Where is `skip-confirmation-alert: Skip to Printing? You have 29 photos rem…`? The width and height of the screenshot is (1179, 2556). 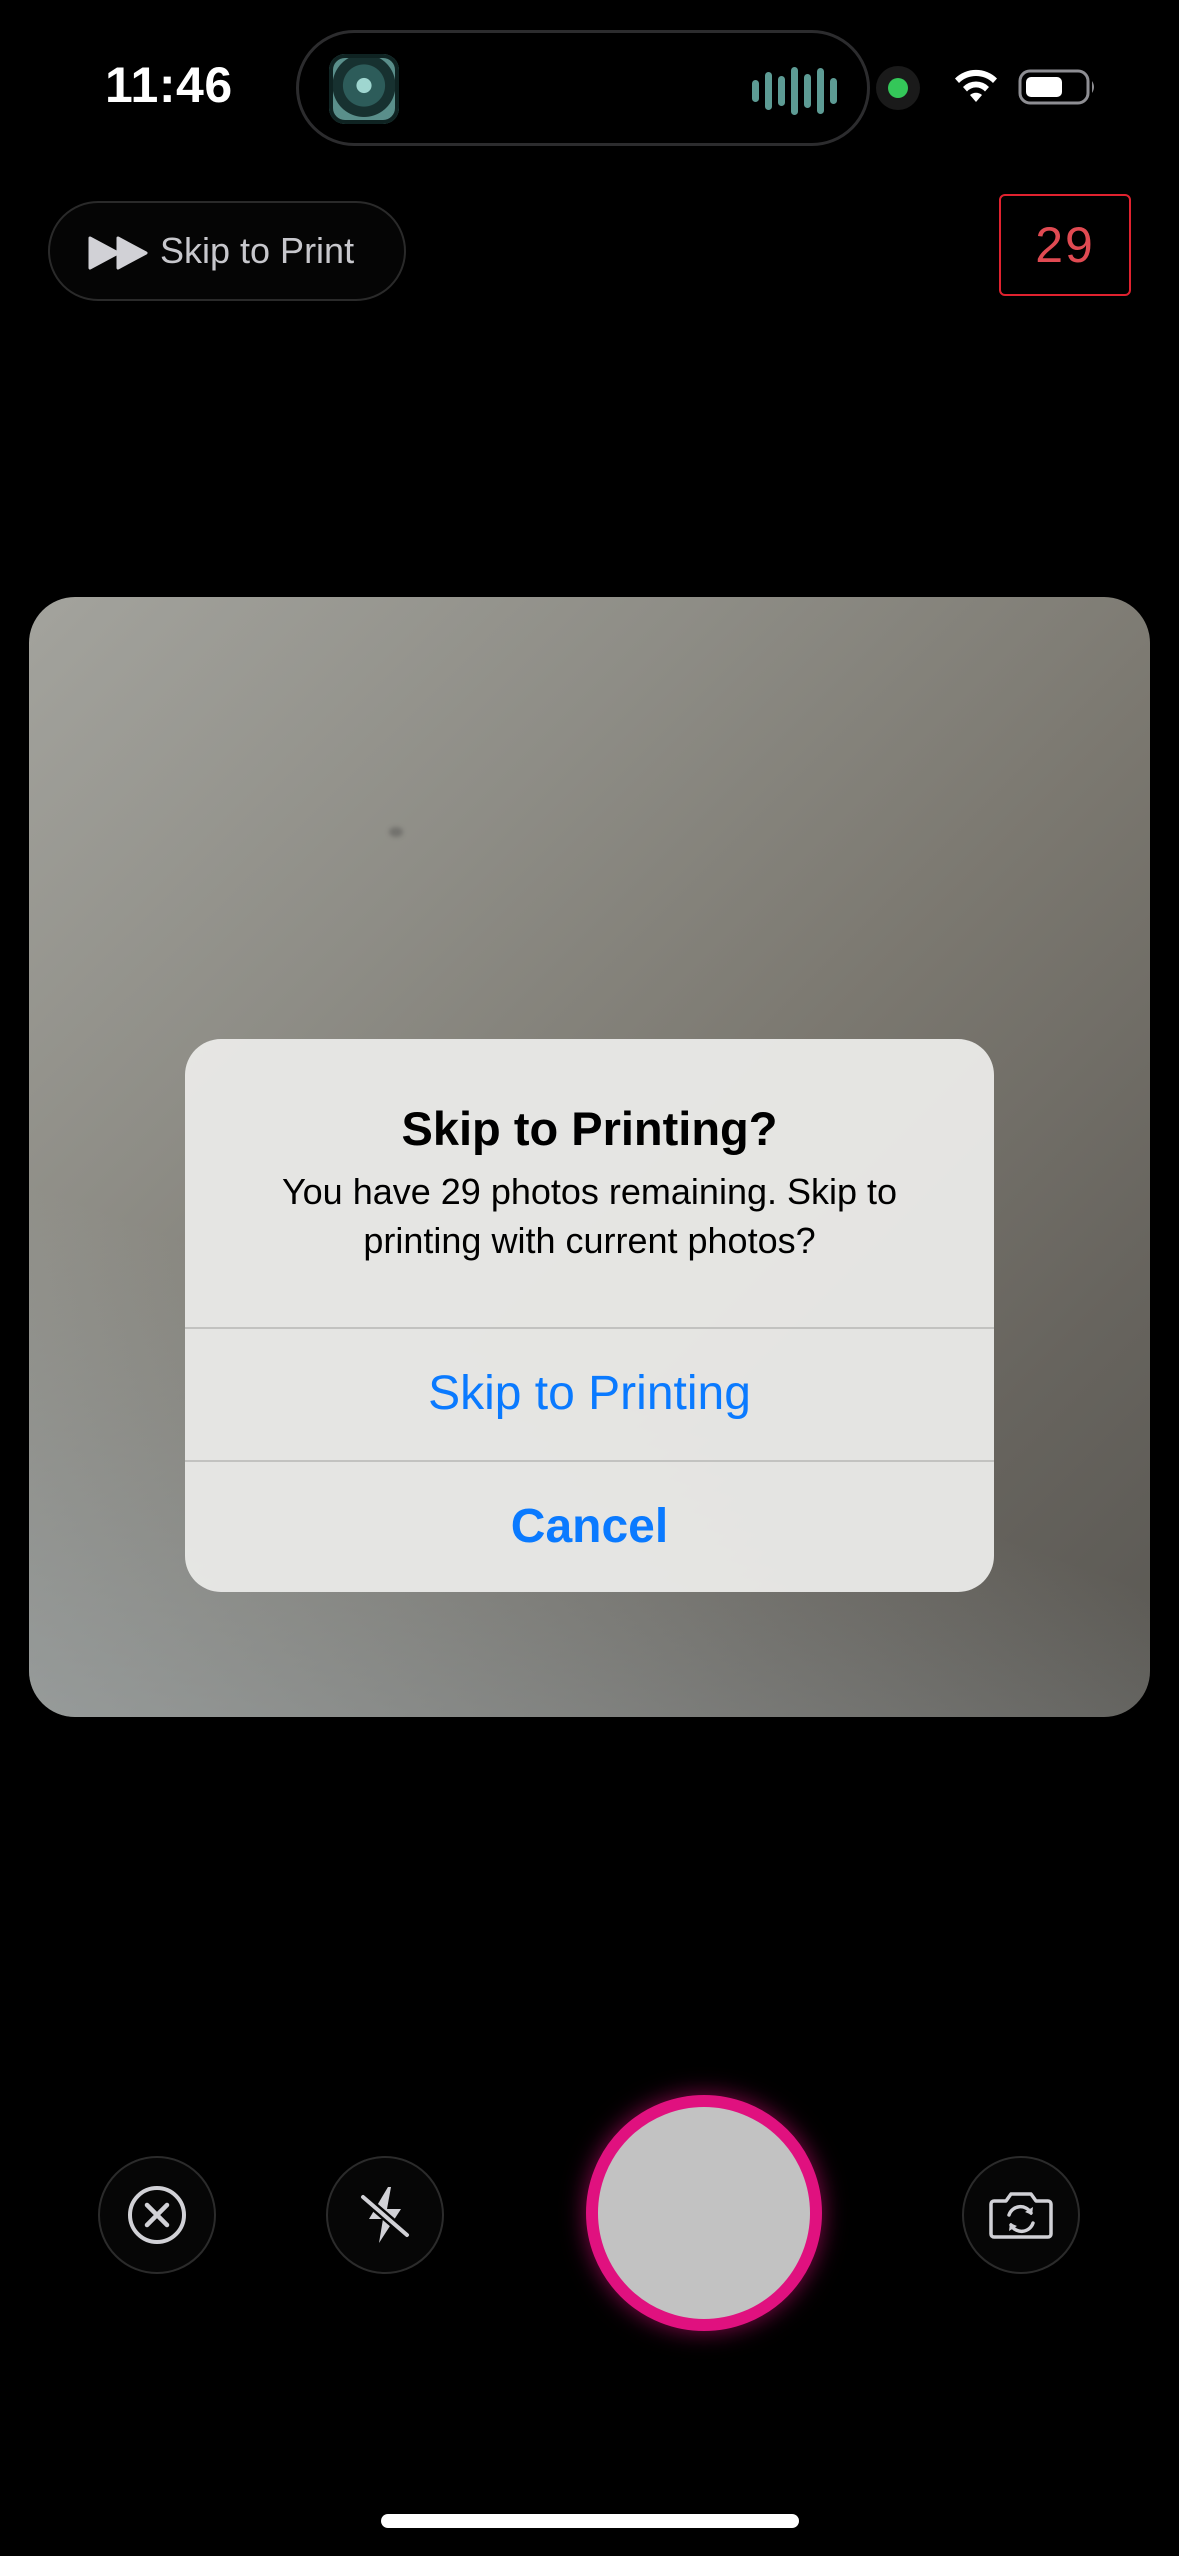 skip-confirmation-alert: Skip to Printing? You have 29 photos rem… is located at coordinates (589, 1315).